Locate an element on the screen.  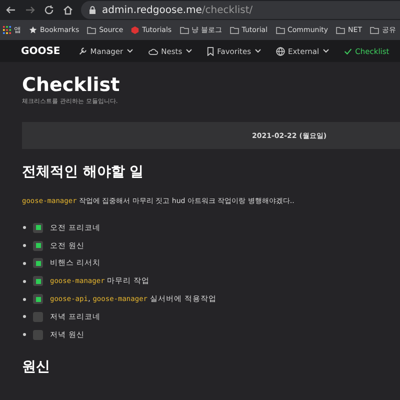
home-icon is located at coordinates (68, 10).